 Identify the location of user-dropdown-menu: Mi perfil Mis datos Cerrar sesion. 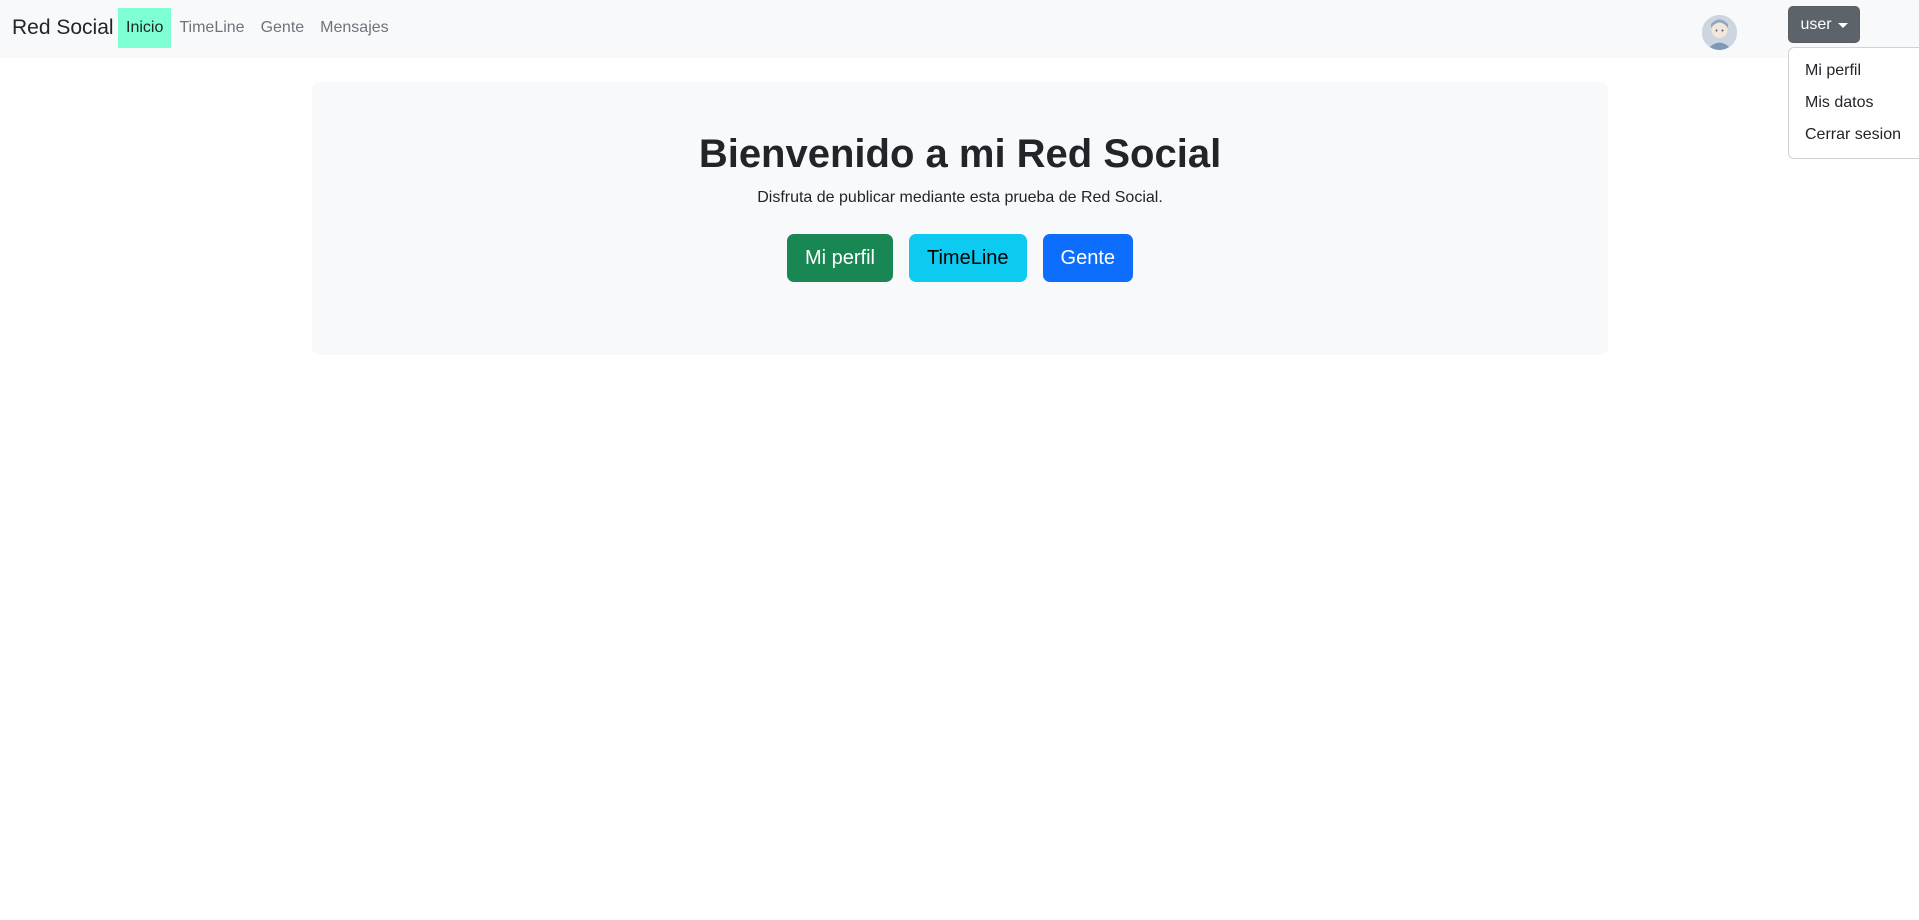
(1853, 103).